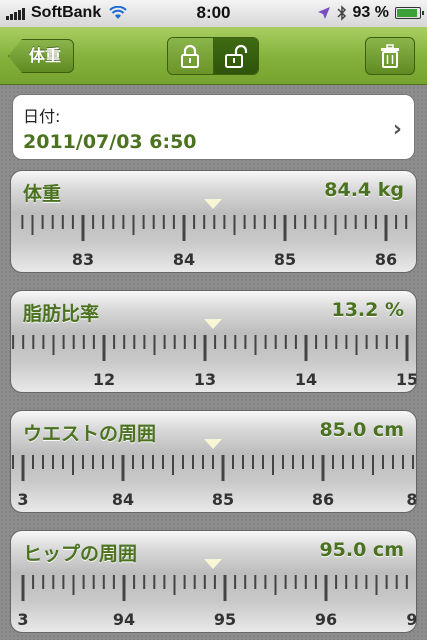 The width and height of the screenshot is (427, 640). I want to click on location-arrow-icon, so click(323, 13).